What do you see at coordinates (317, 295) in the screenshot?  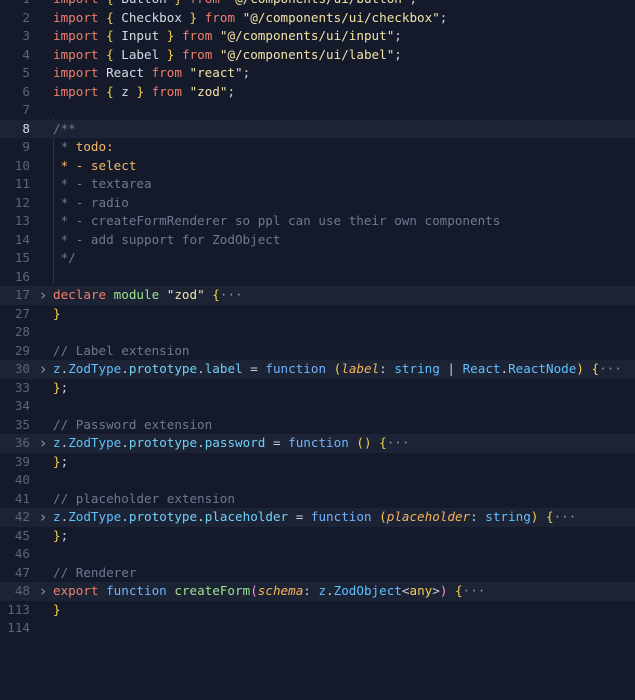 I see `code-line: 17 › declare module "zod" {···` at bounding box center [317, 295].